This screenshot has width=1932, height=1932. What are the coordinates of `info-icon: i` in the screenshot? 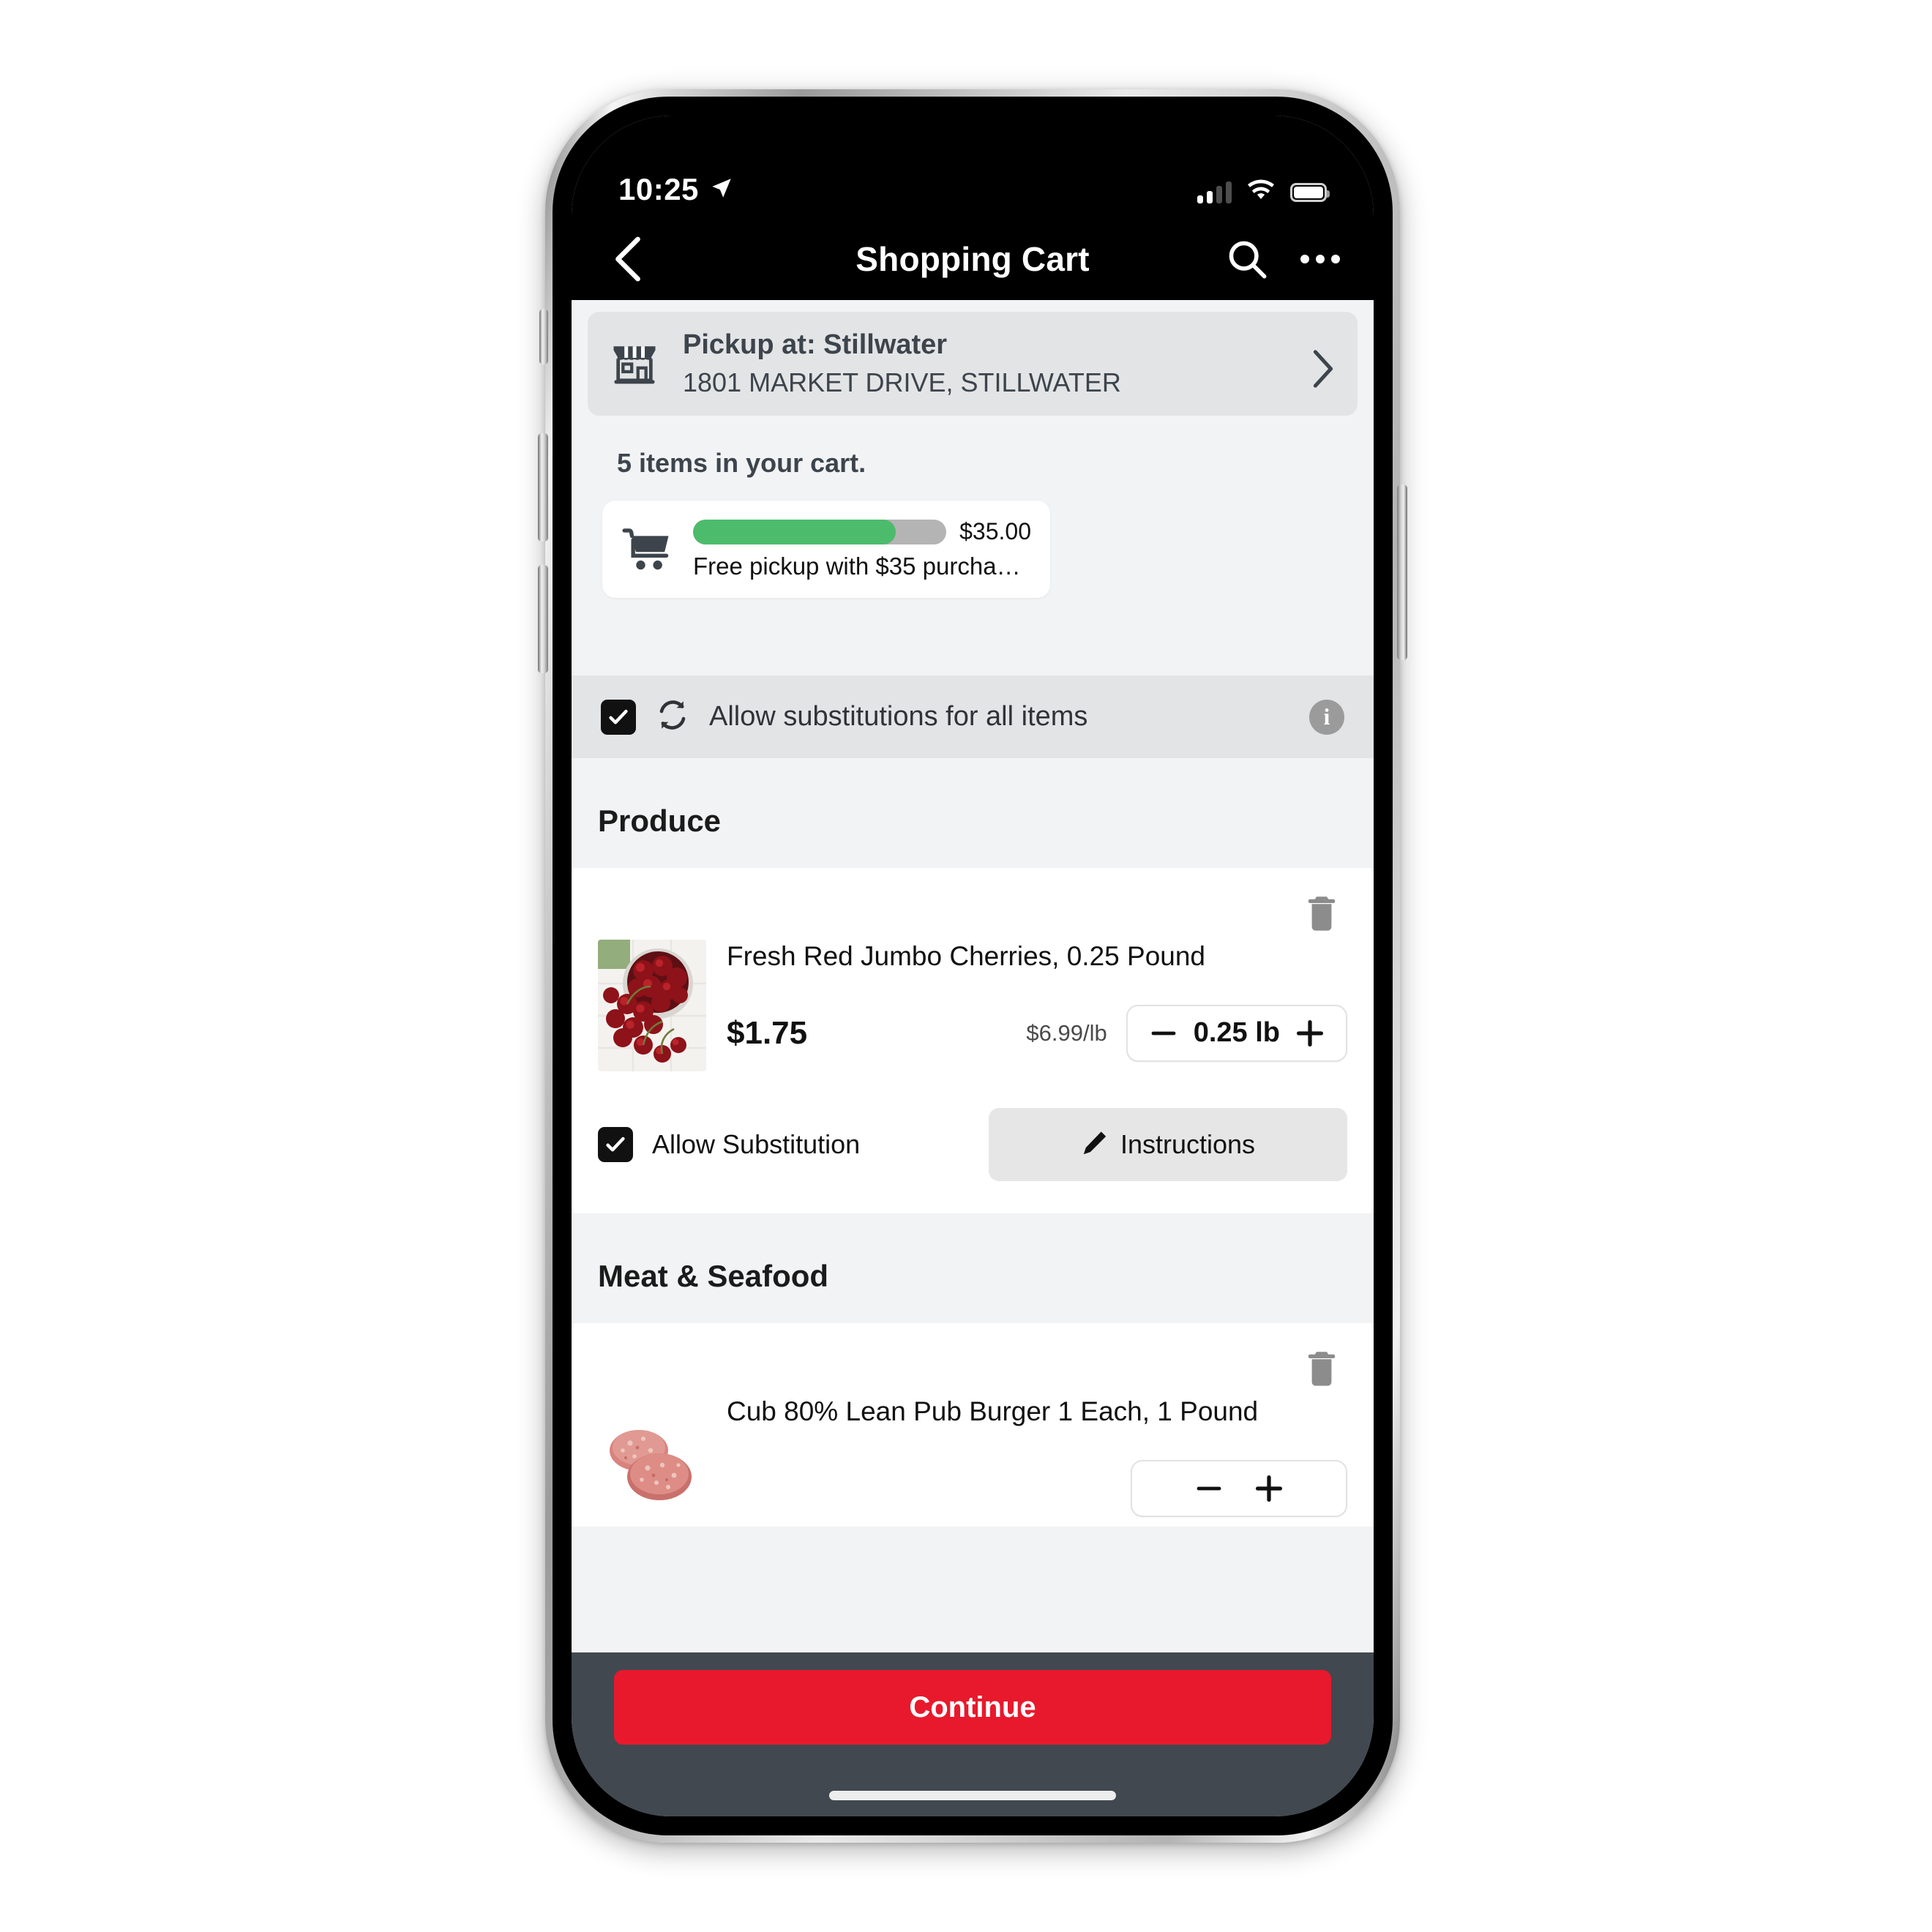 It's located at (1326, 717).